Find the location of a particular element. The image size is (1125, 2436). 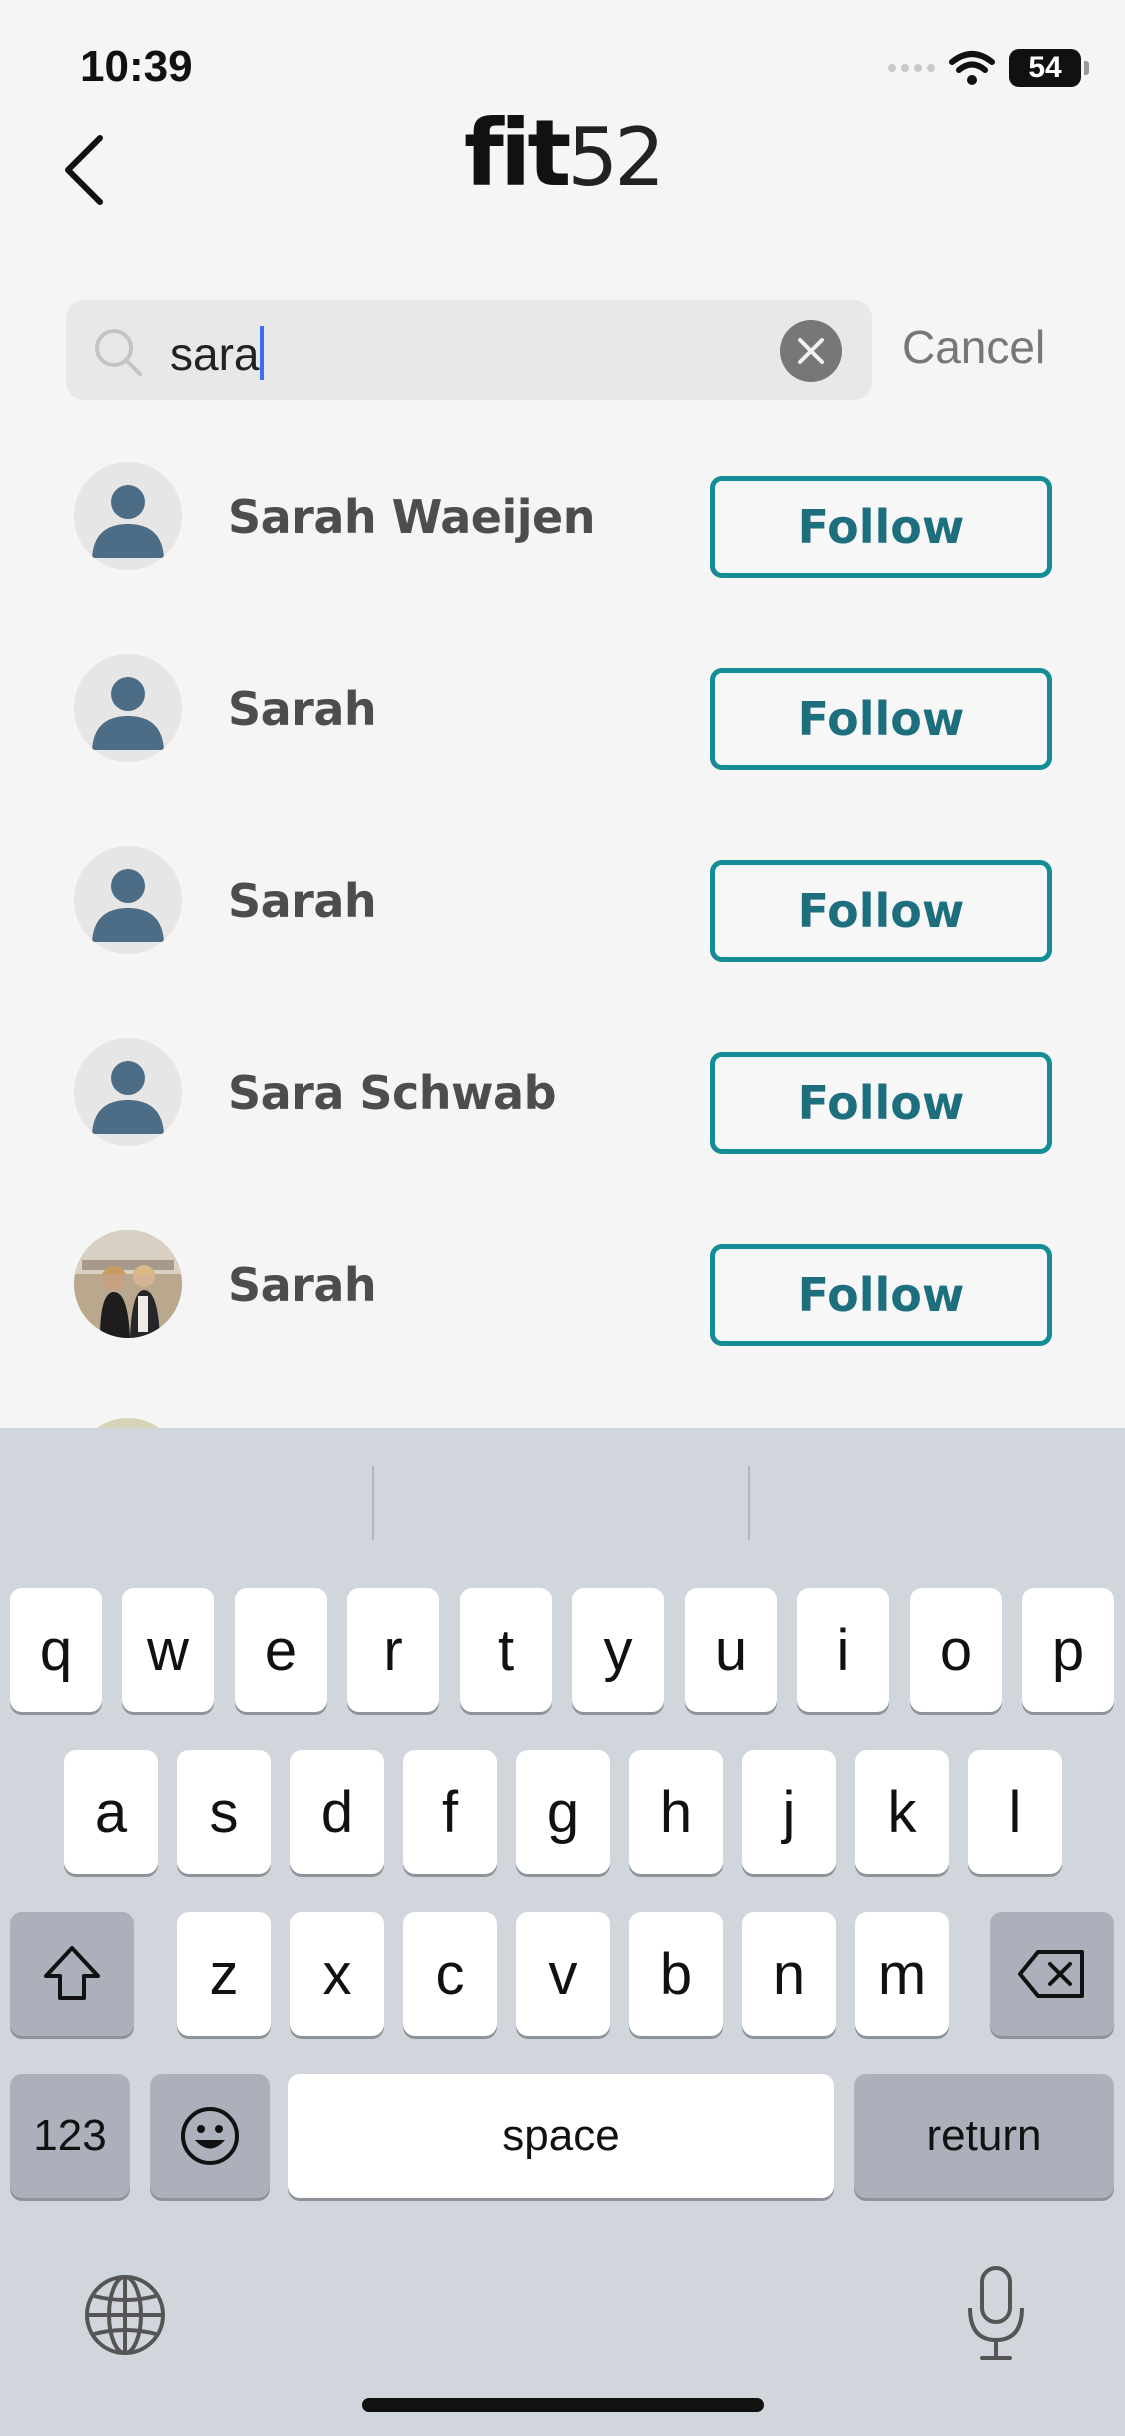

backspace-key is located at coordinates (1052, 1974).